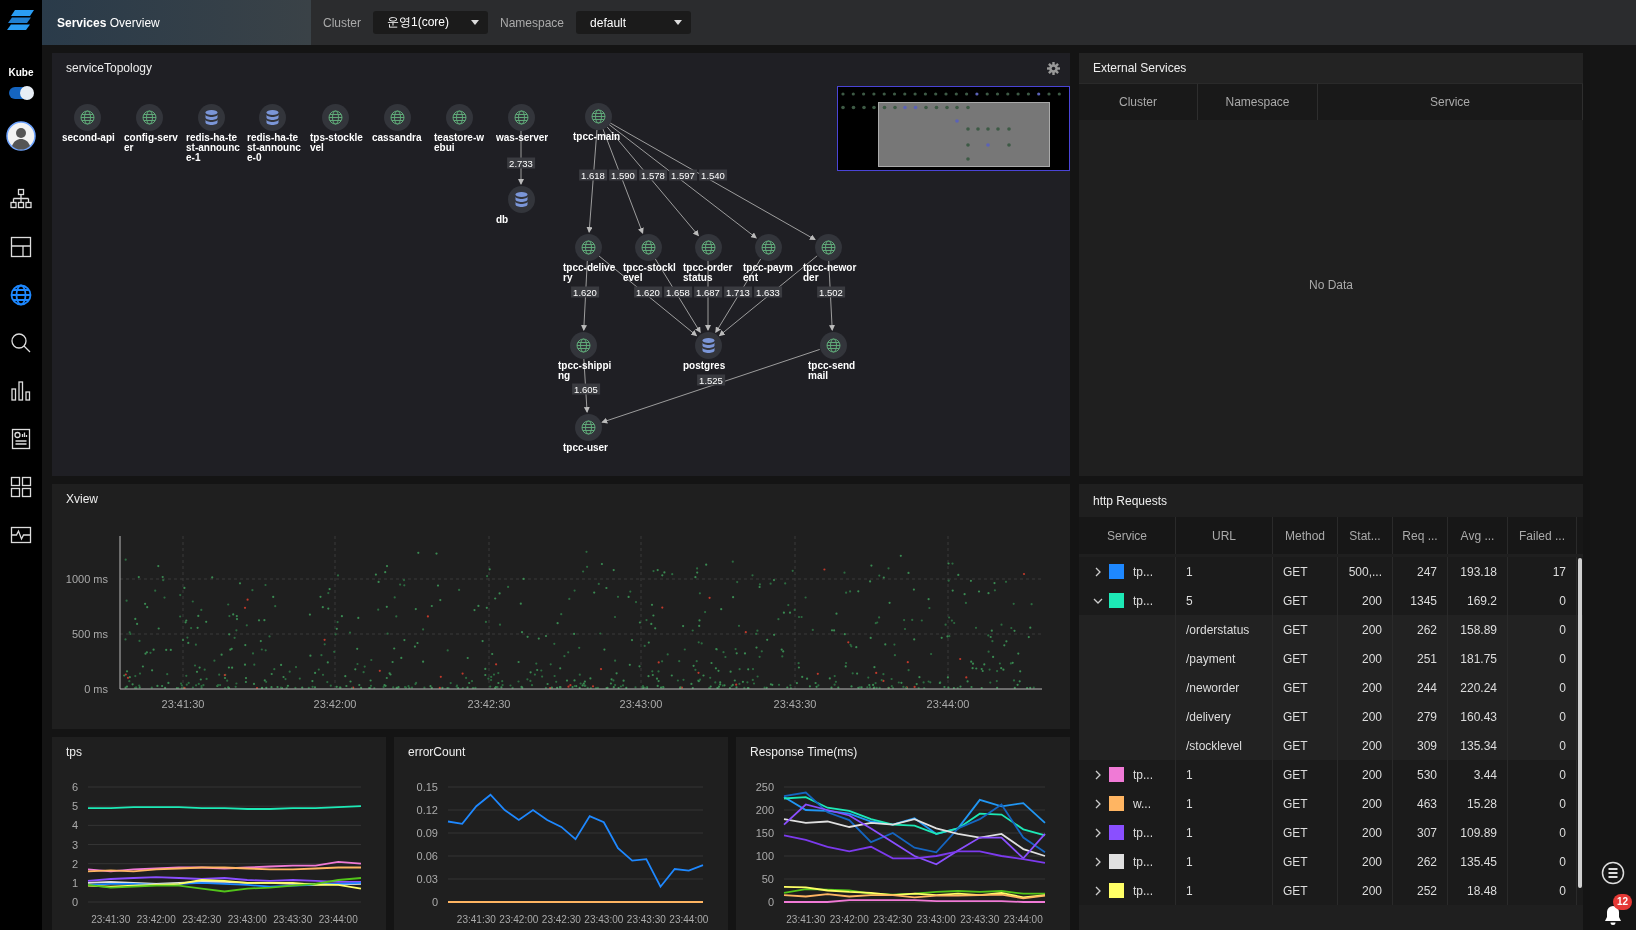  What do you see at coordinates (1331, 890) in the screenshot?
I see `table-row: tp... 1 GET 200 252 18.48 0` at bounding box center [1331, 890].